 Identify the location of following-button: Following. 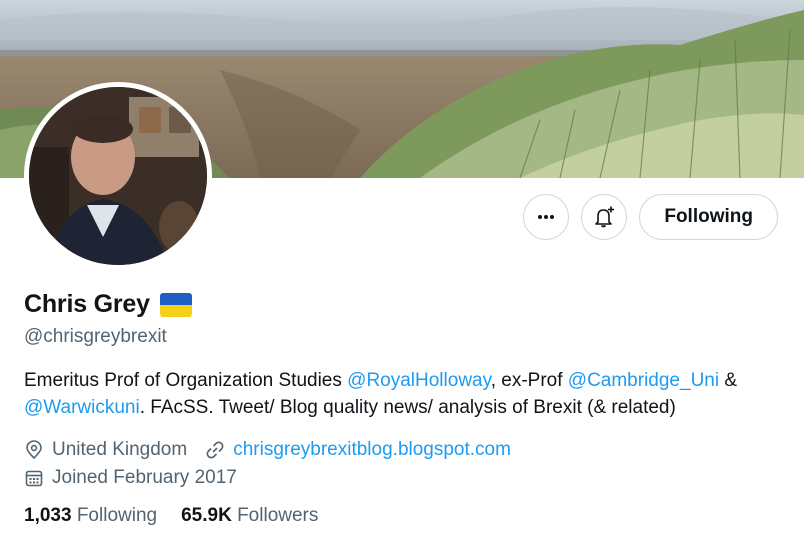
(708, 217).